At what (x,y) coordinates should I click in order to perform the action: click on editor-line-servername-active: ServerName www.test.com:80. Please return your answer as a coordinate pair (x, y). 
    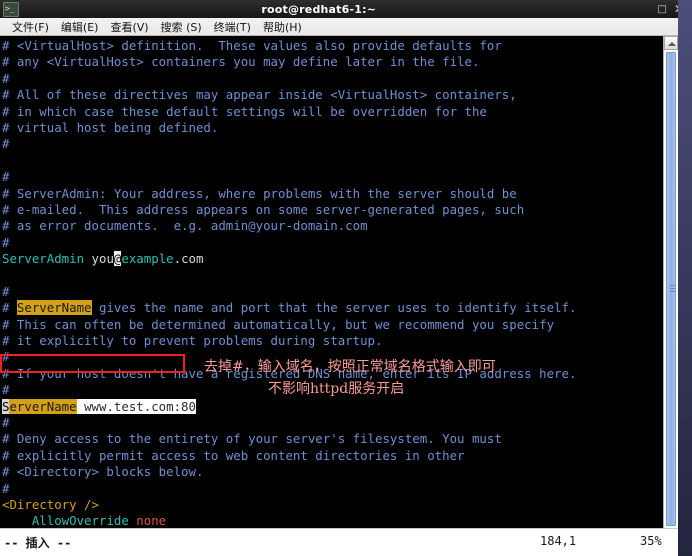
    Looking at the image, I should click on (332, 406).